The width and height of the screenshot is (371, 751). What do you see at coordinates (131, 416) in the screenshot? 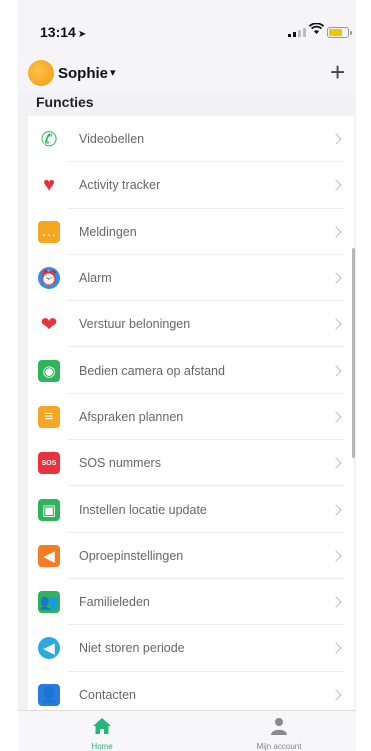
I see `menu-item-label: Afspraken plannen` at bounding box center [131, 416].